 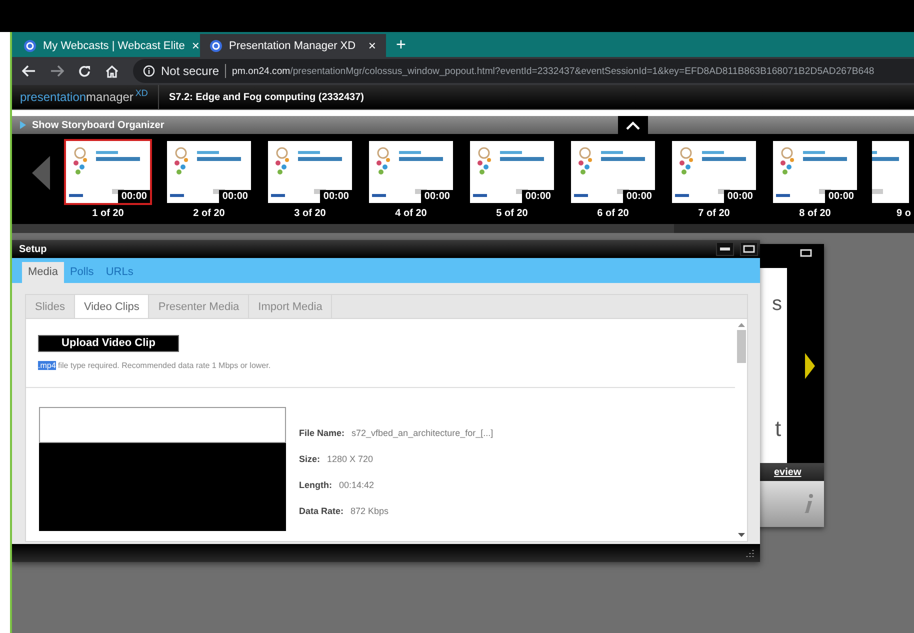 I want to click on field-value: 1280 X 720, so click(x=350, y=459).